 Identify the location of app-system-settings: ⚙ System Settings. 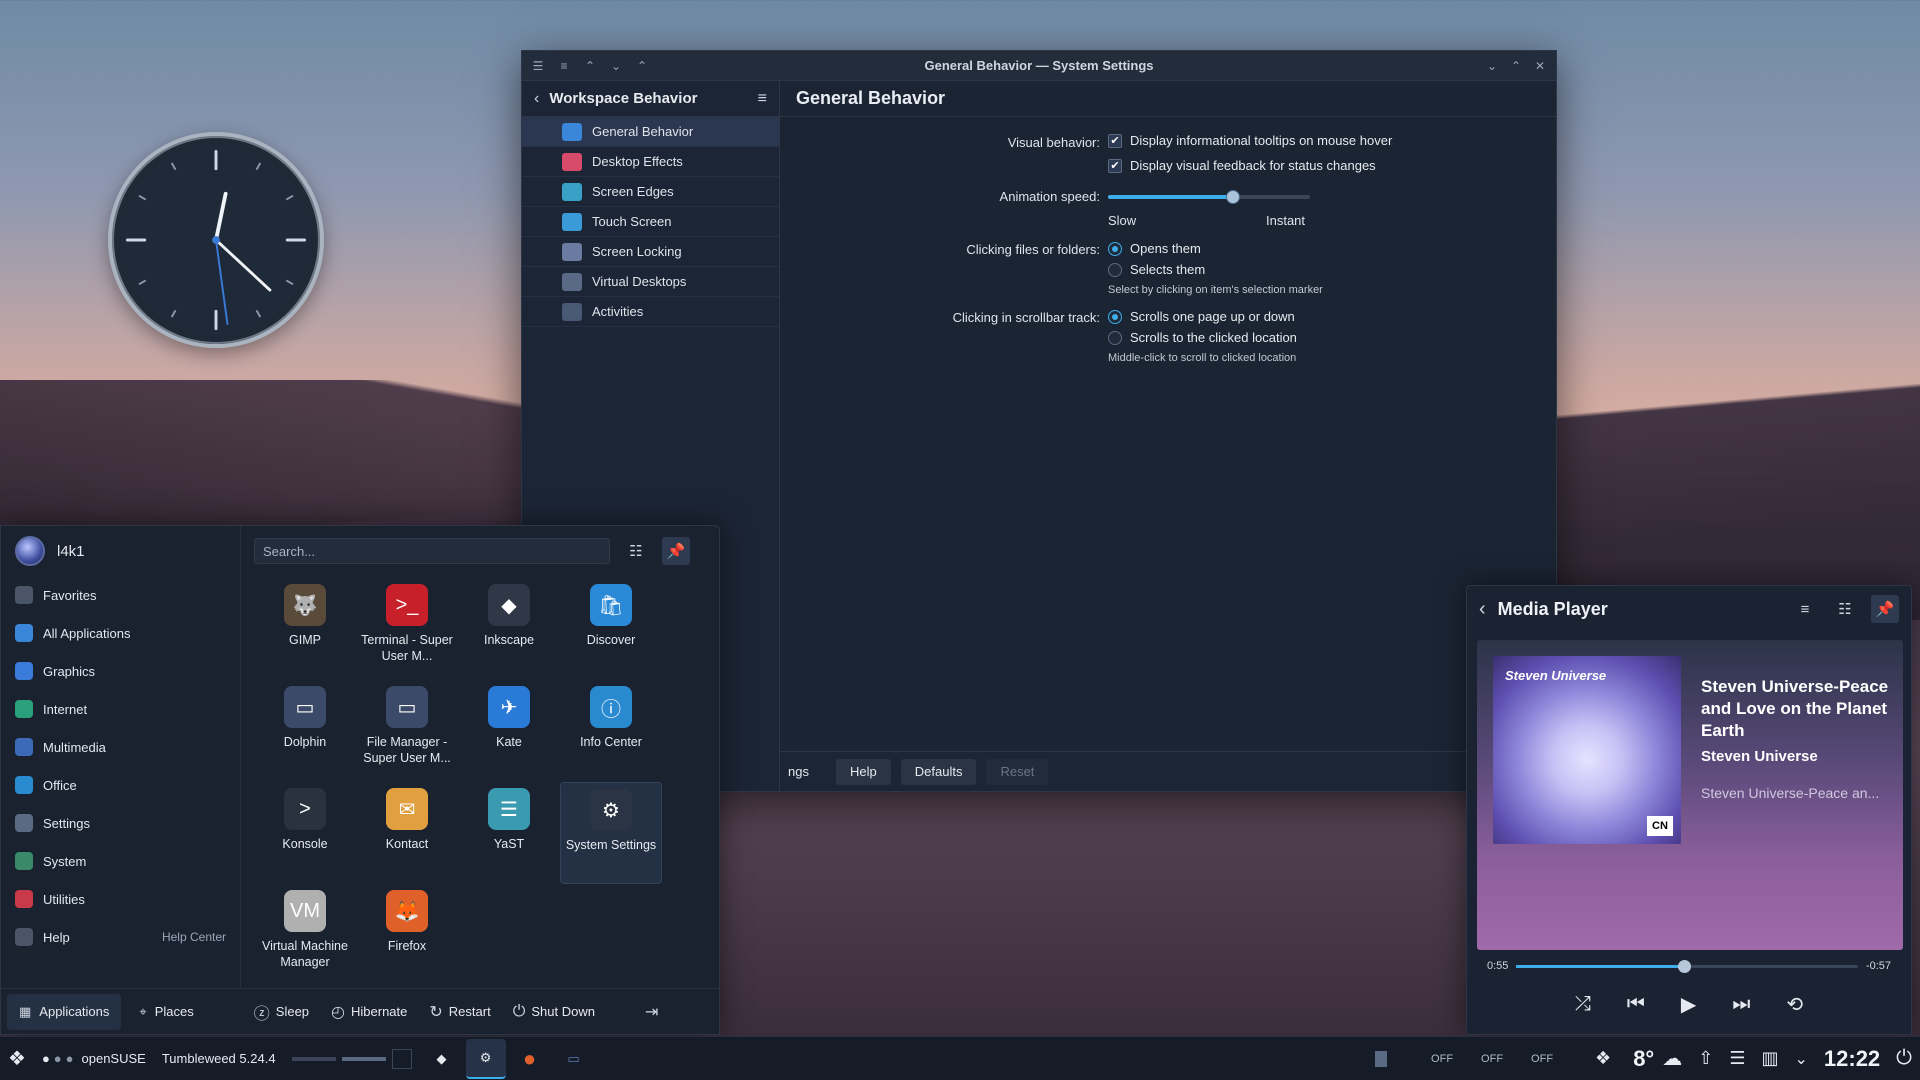
(611, 833).